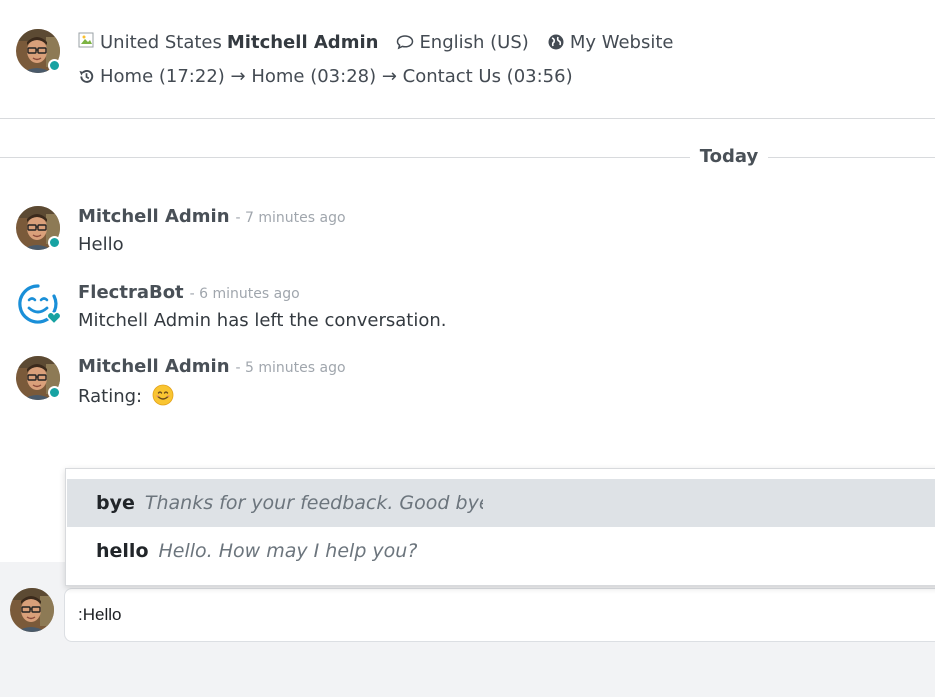  I want to click on visitor-avatar, so click(38, 51).